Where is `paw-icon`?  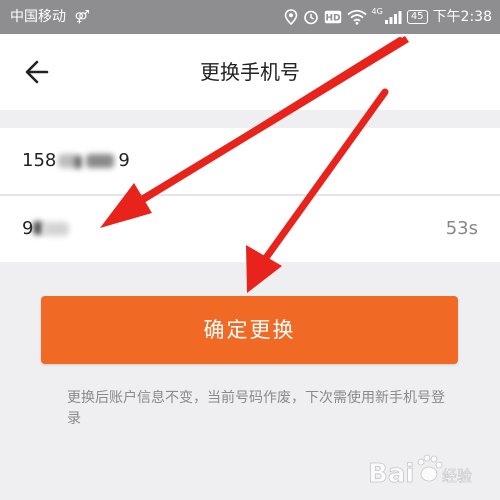 paw-icon is located at coordinates (430, 468).